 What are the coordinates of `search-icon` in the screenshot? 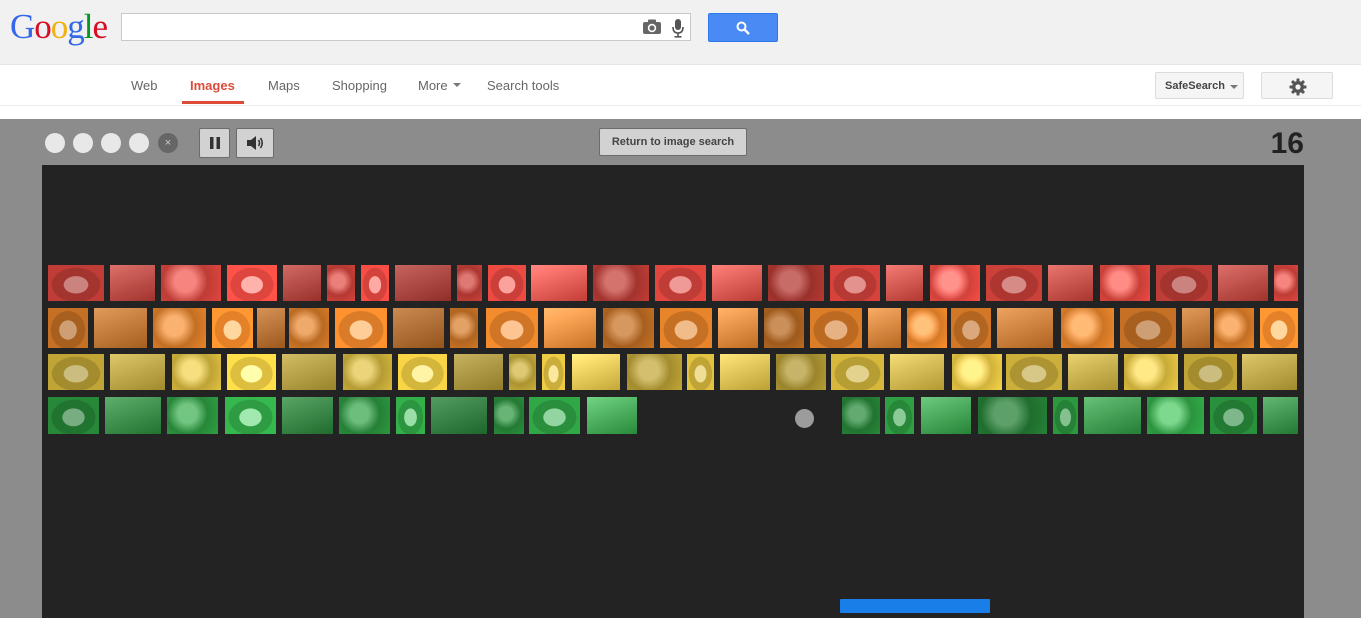 It's located at (743, 28).